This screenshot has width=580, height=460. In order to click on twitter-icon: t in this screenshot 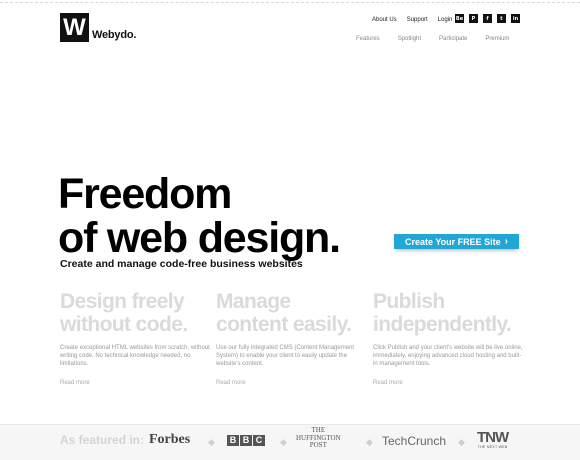, I will do `click(501, 18)`.